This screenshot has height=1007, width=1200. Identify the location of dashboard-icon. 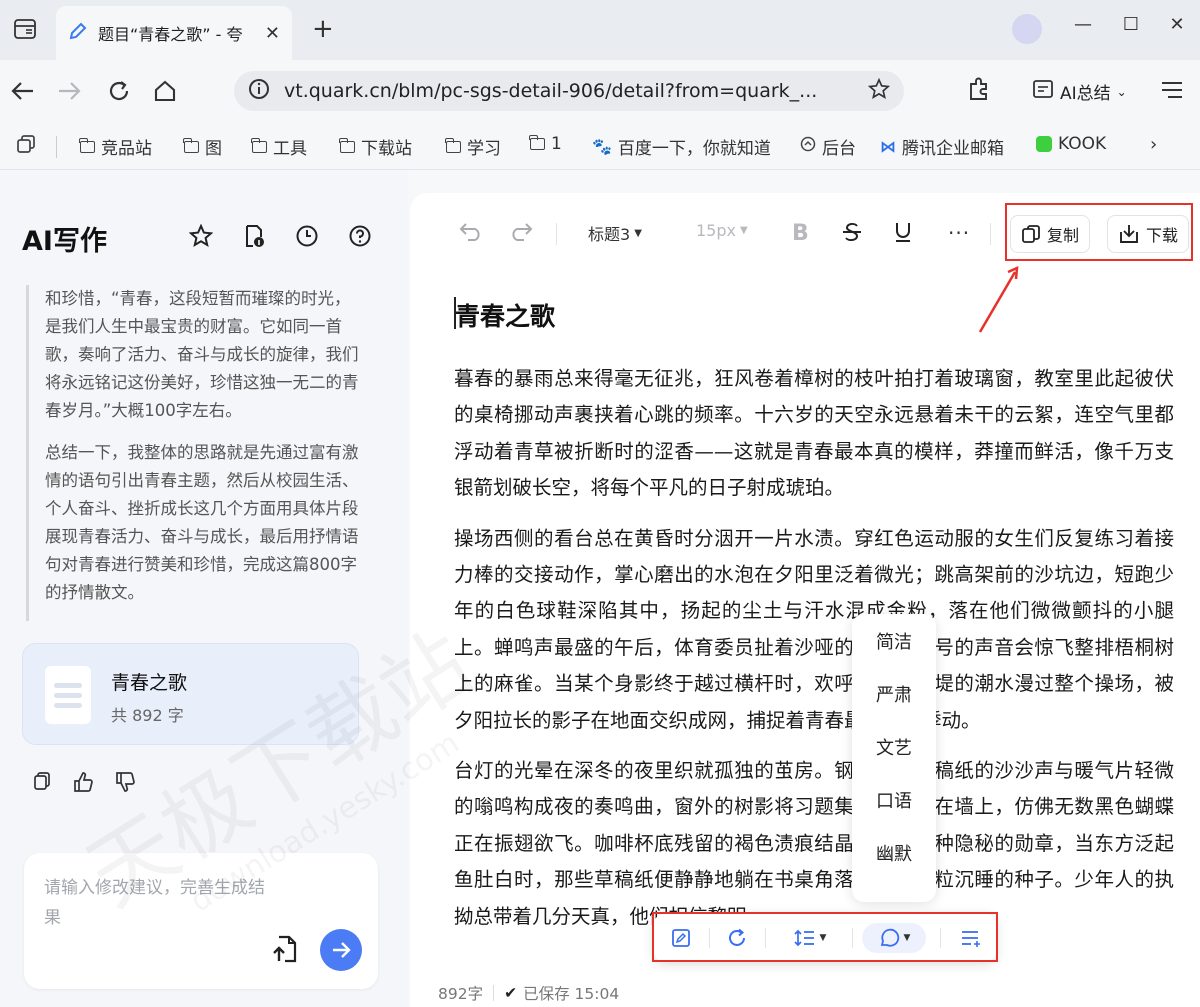
(808, 146).